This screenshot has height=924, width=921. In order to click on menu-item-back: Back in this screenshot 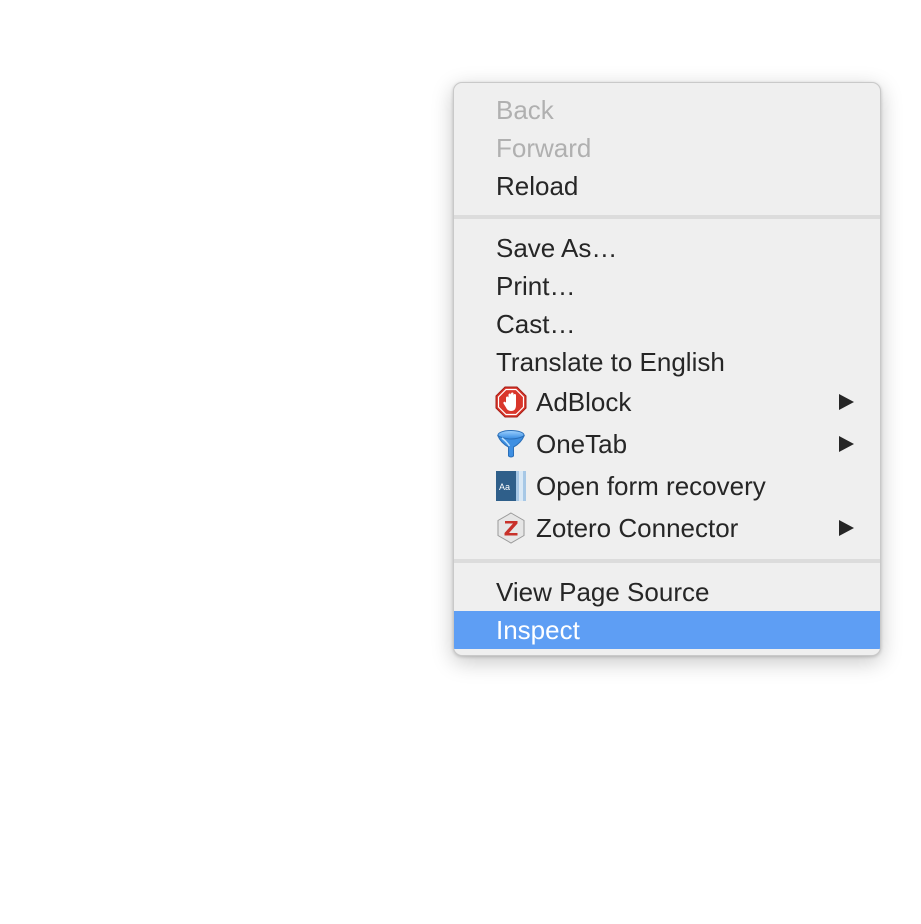, I will do `click(667, 110)`.